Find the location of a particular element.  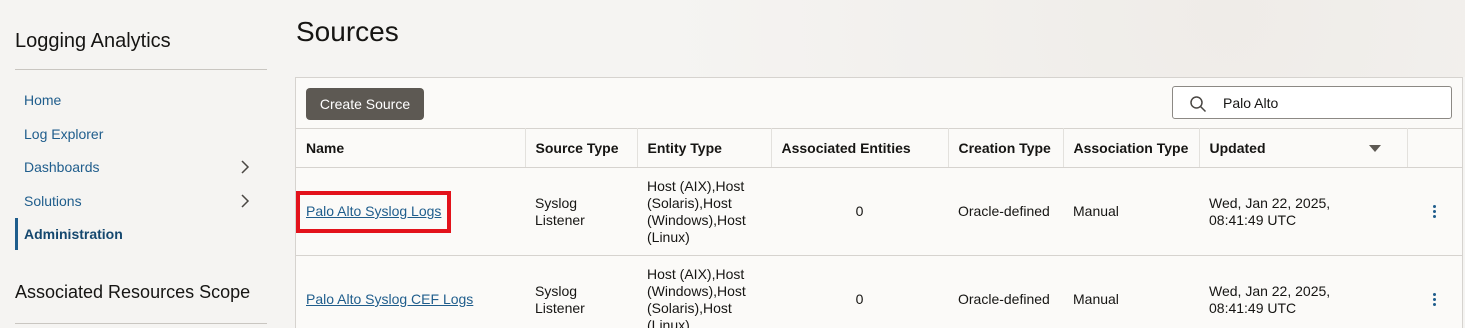

column-header-actions is located at coordinates (1434, 148).